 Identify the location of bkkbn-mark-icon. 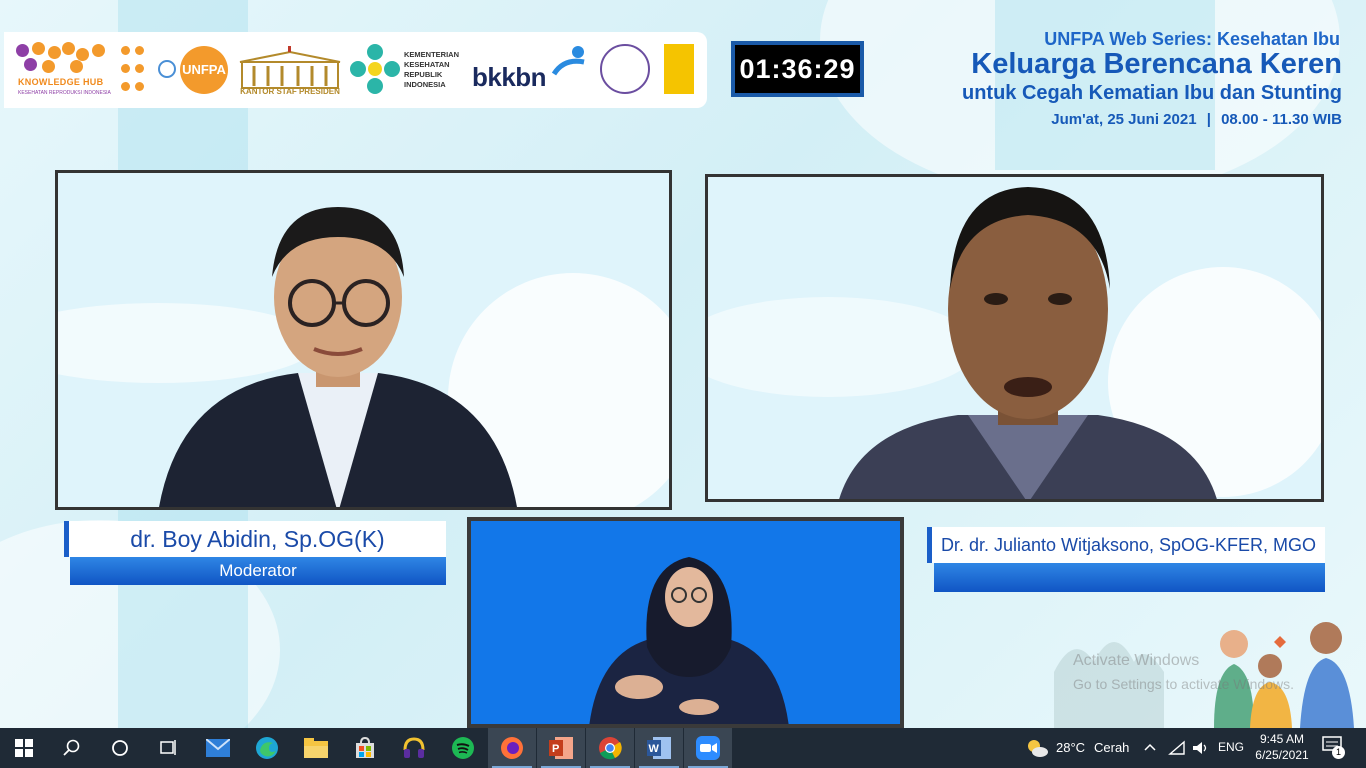
(568, 61).